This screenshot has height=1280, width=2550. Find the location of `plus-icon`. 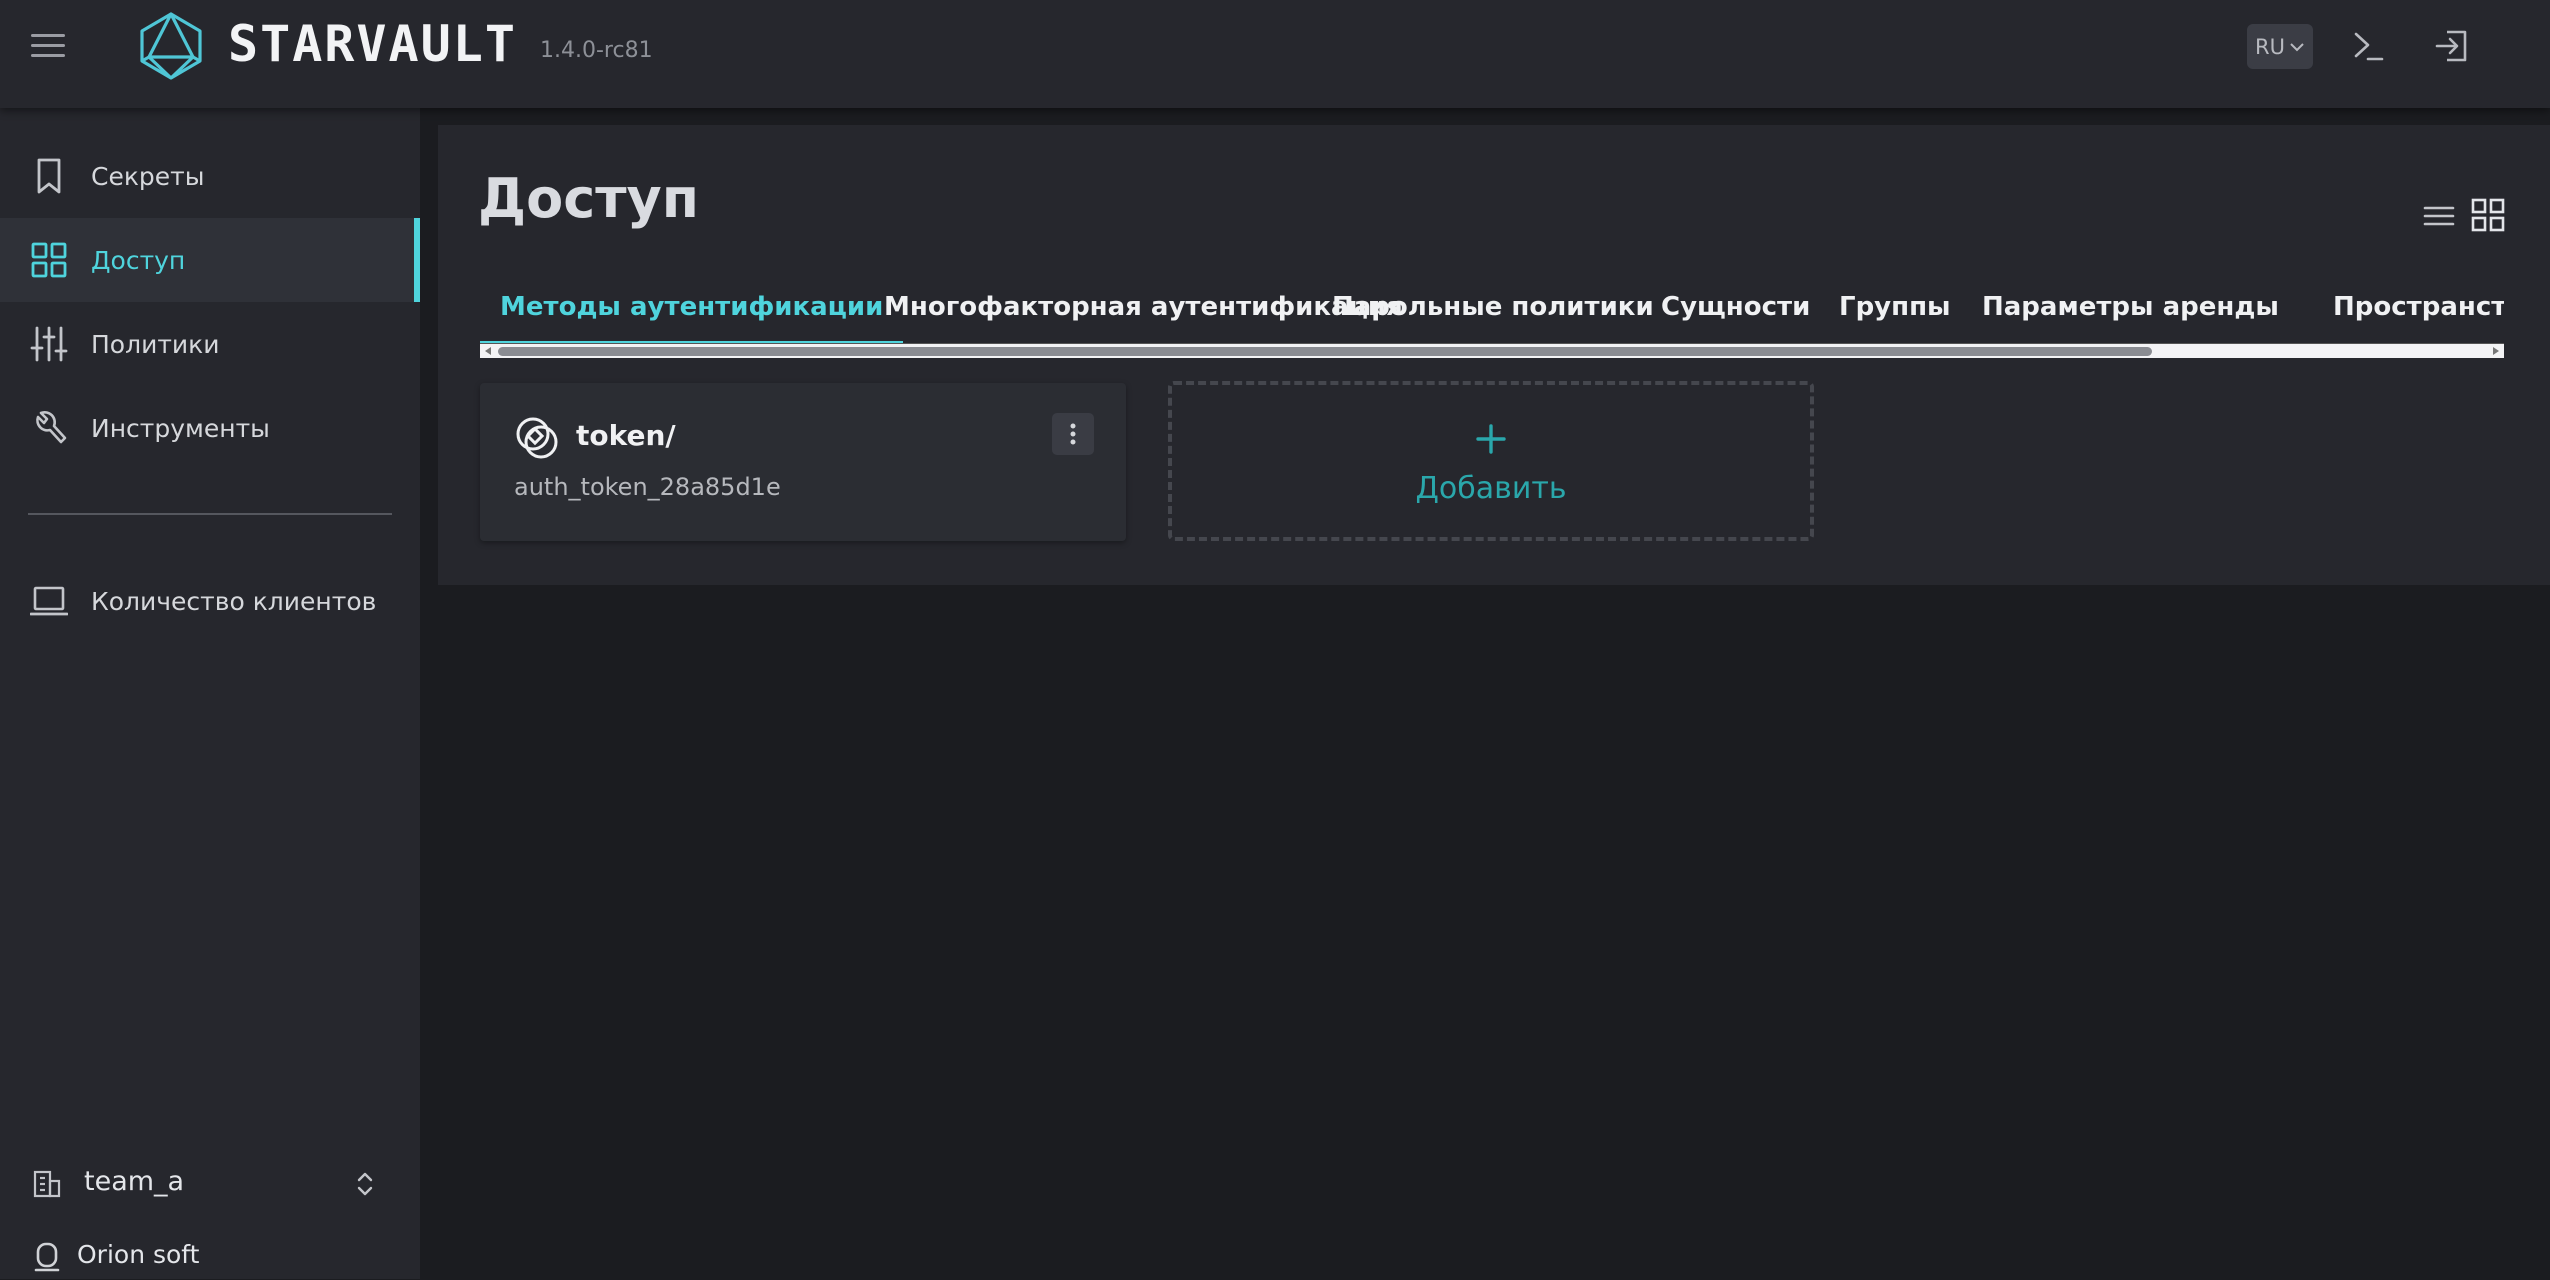

plus-icon is located at coordinates (1491, 439).